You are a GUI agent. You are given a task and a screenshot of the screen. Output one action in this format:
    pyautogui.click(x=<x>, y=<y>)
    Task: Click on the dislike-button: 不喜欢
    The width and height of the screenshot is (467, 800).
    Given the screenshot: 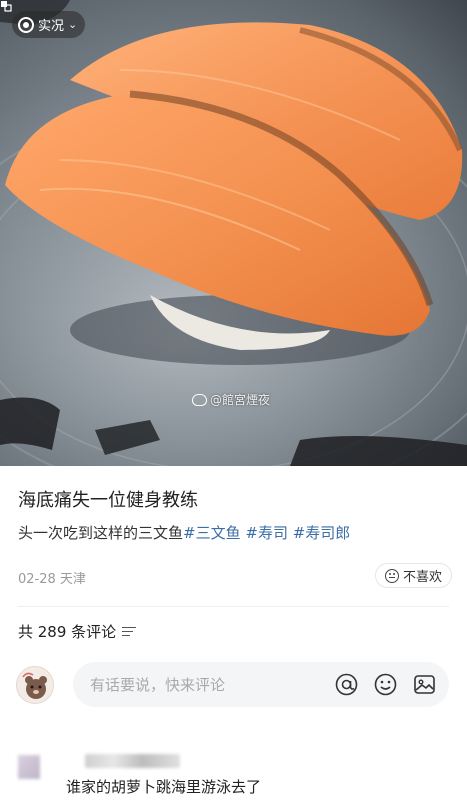 What is the action you would take?
    pyautogui.click(x=414, y=575)
    